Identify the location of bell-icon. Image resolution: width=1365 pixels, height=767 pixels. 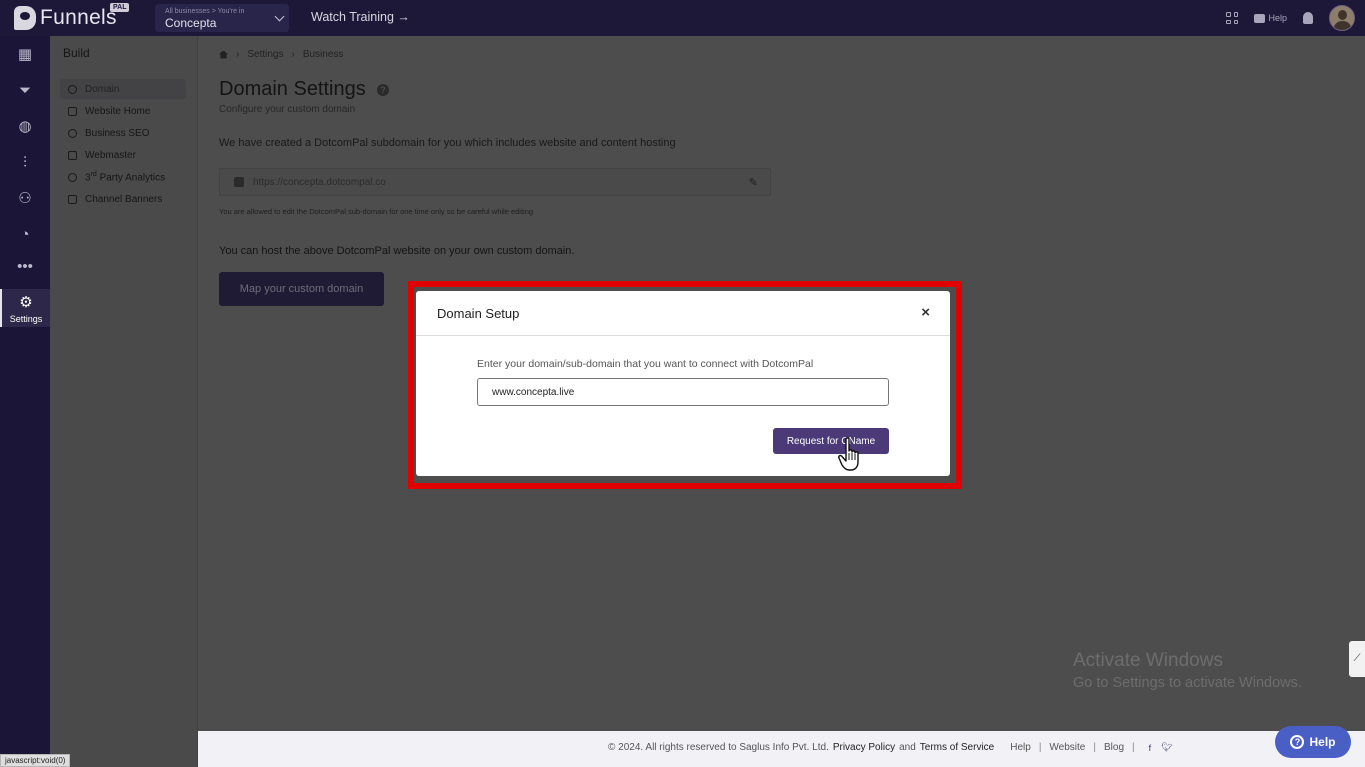
(1308, 18).